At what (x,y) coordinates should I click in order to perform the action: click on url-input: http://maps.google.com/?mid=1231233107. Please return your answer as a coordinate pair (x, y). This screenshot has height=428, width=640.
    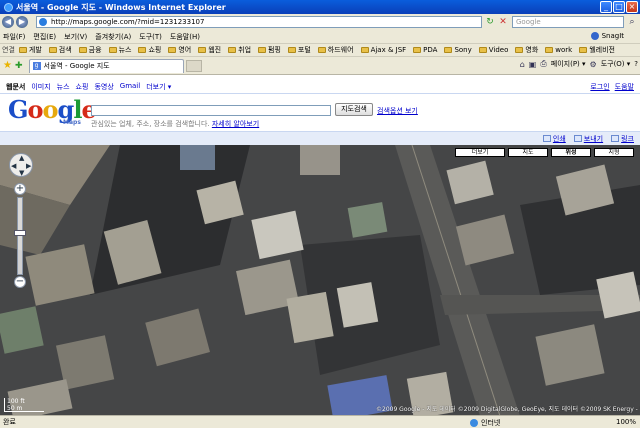
    Looking at the image, I should click on (259, 22).